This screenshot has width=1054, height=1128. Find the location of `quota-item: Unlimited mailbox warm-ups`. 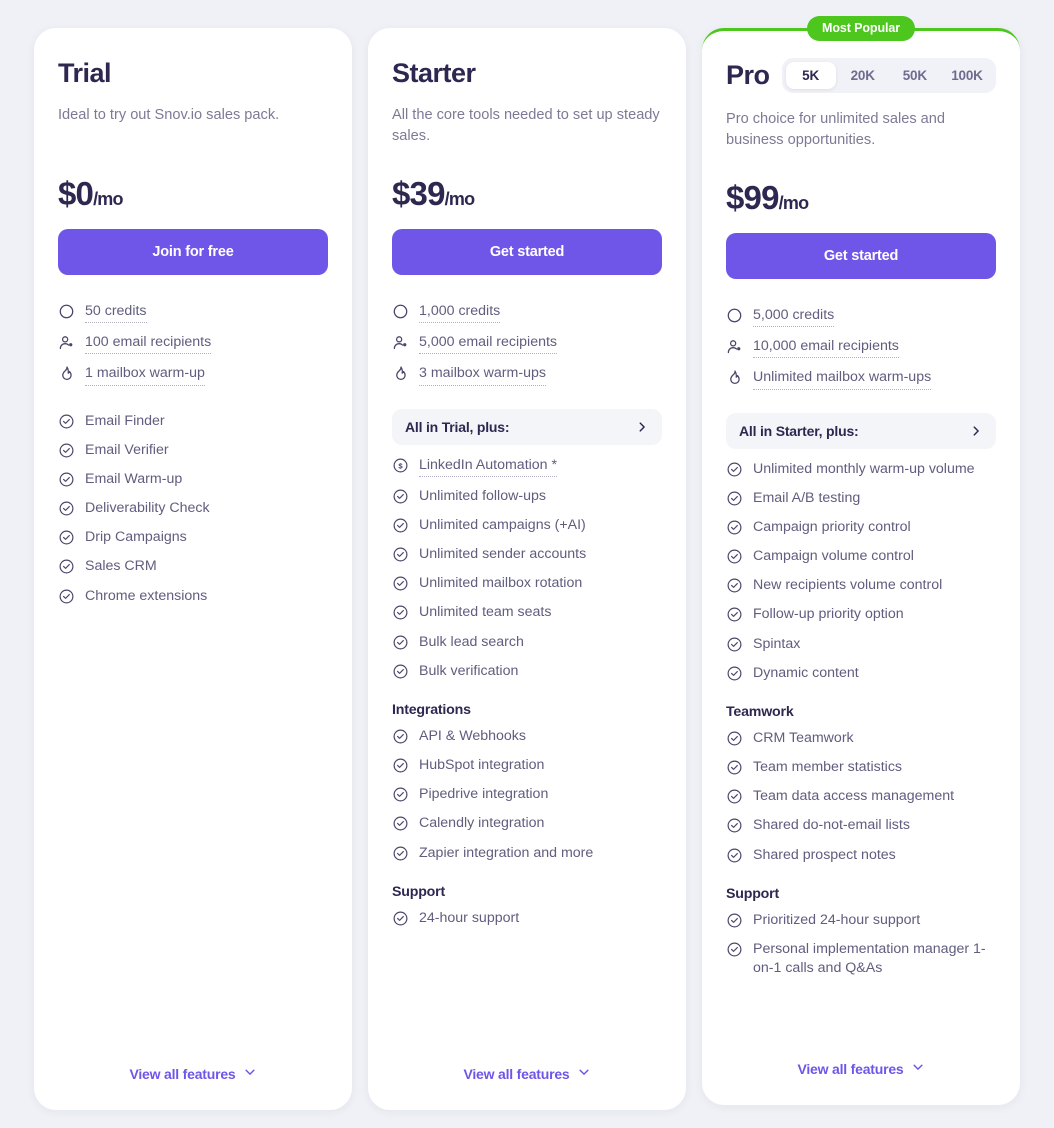

quota-item: Unlimited mailbox warm-ups is located at coordinates (861, 378).